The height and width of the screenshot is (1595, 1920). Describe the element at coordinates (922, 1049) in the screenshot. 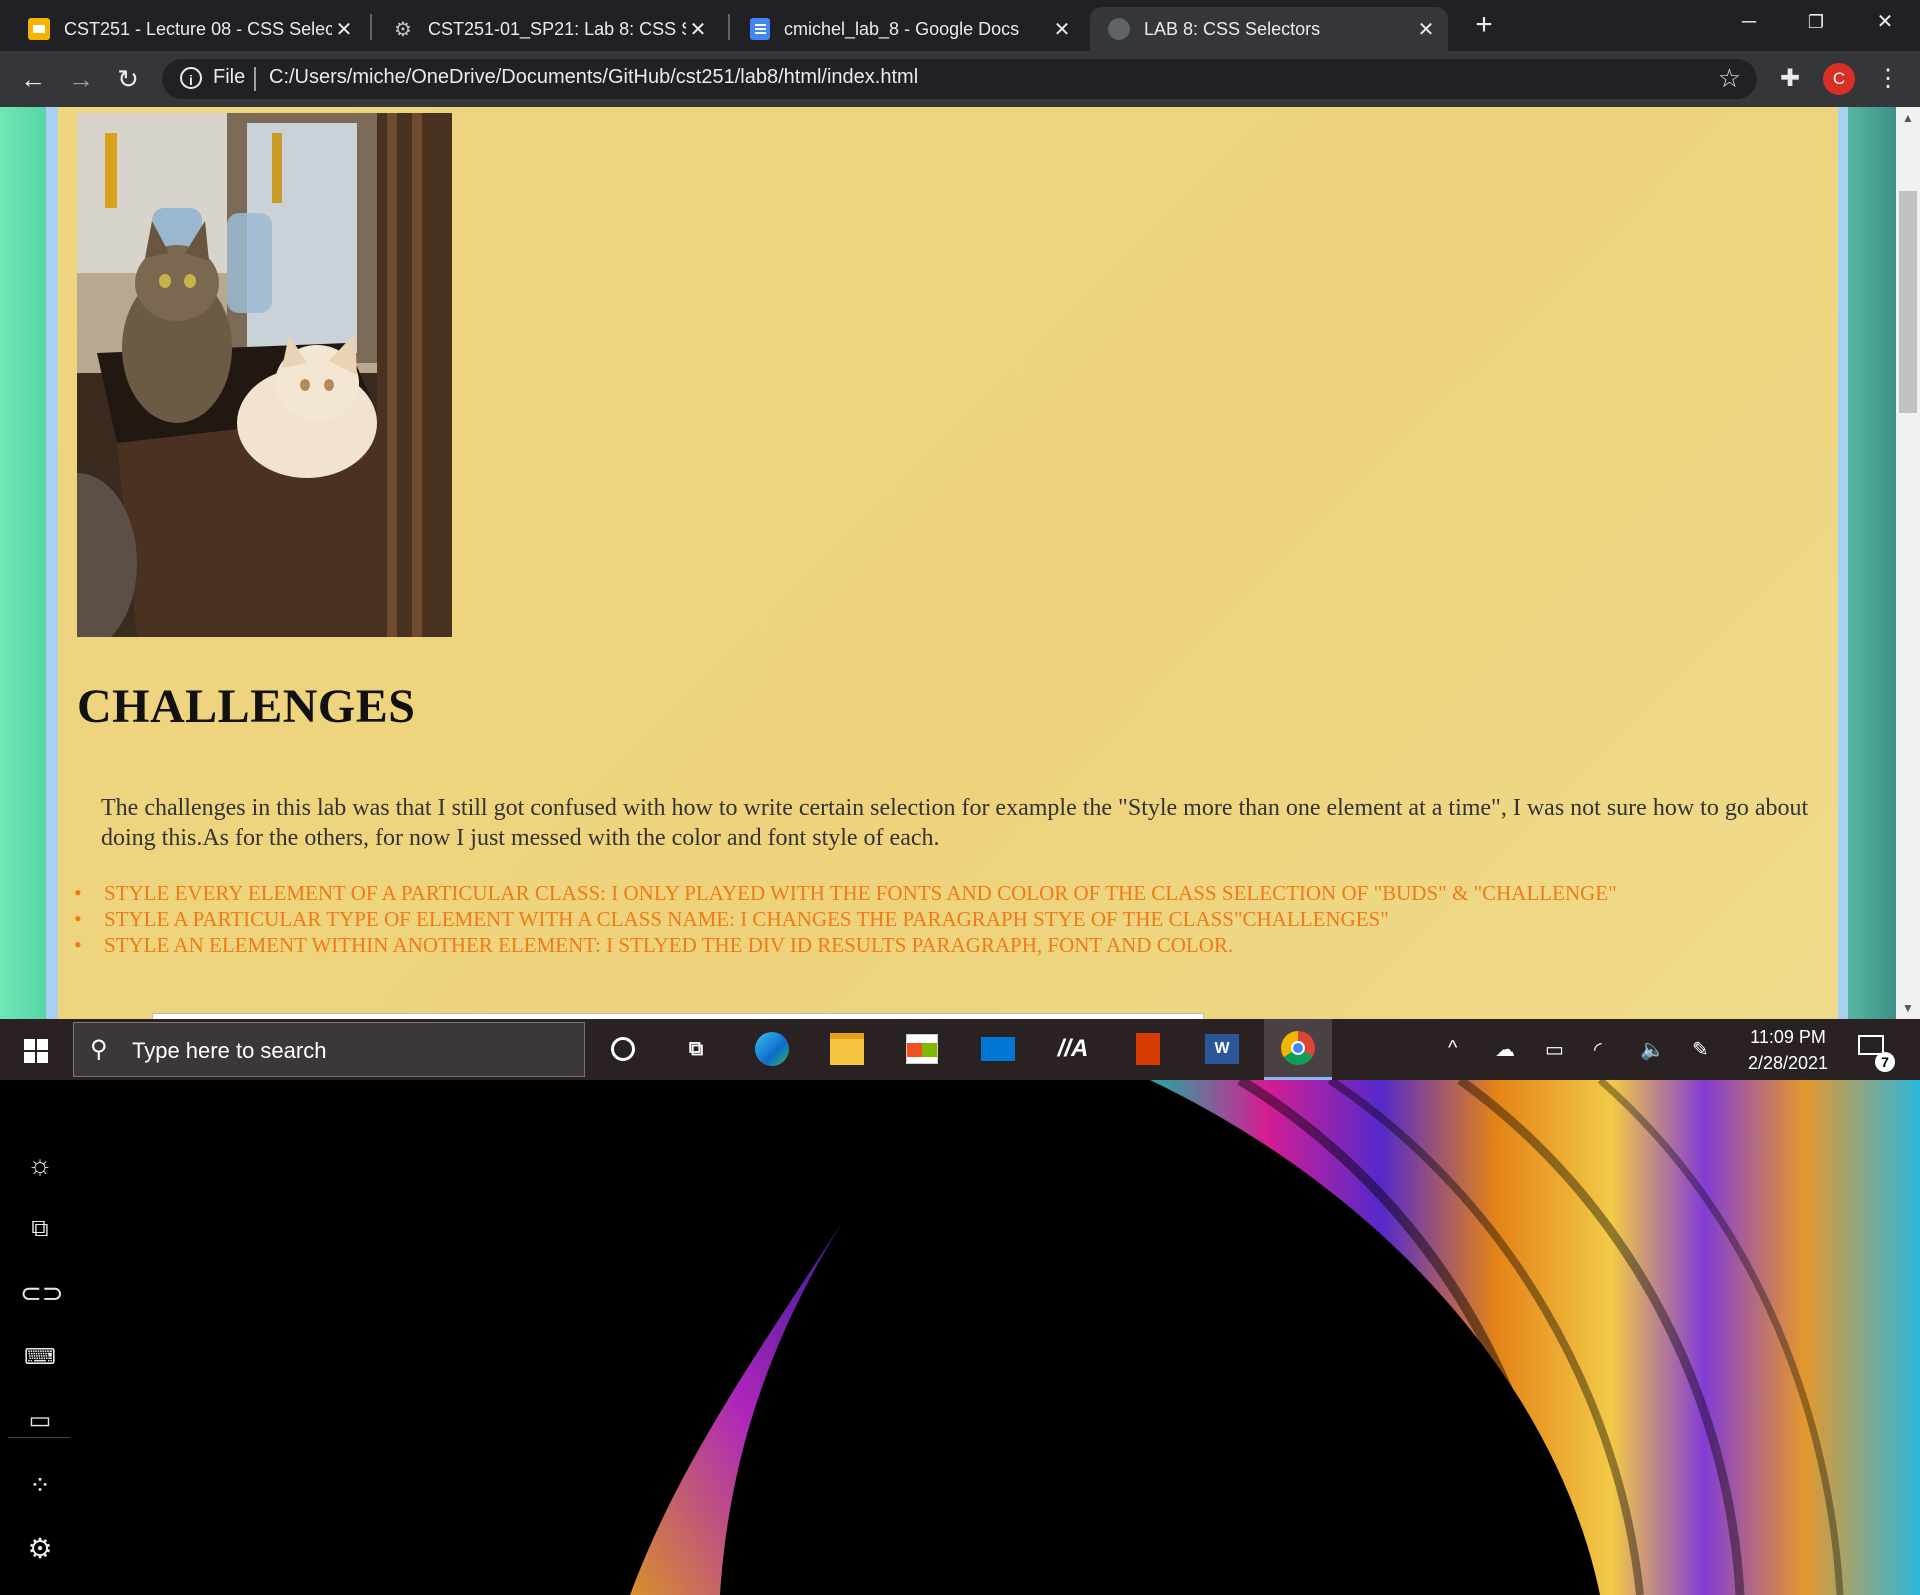

I see `store-icon` at that location.